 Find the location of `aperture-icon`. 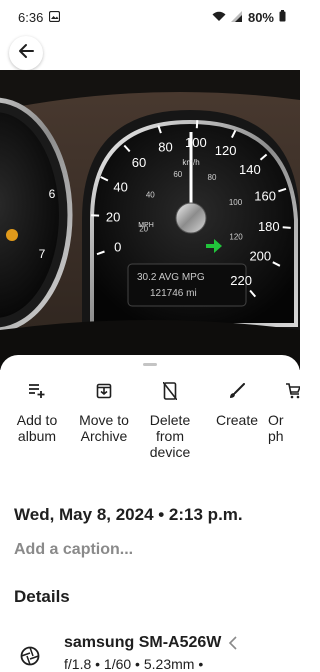

aperture-icon is located at coordinates (30, 658).